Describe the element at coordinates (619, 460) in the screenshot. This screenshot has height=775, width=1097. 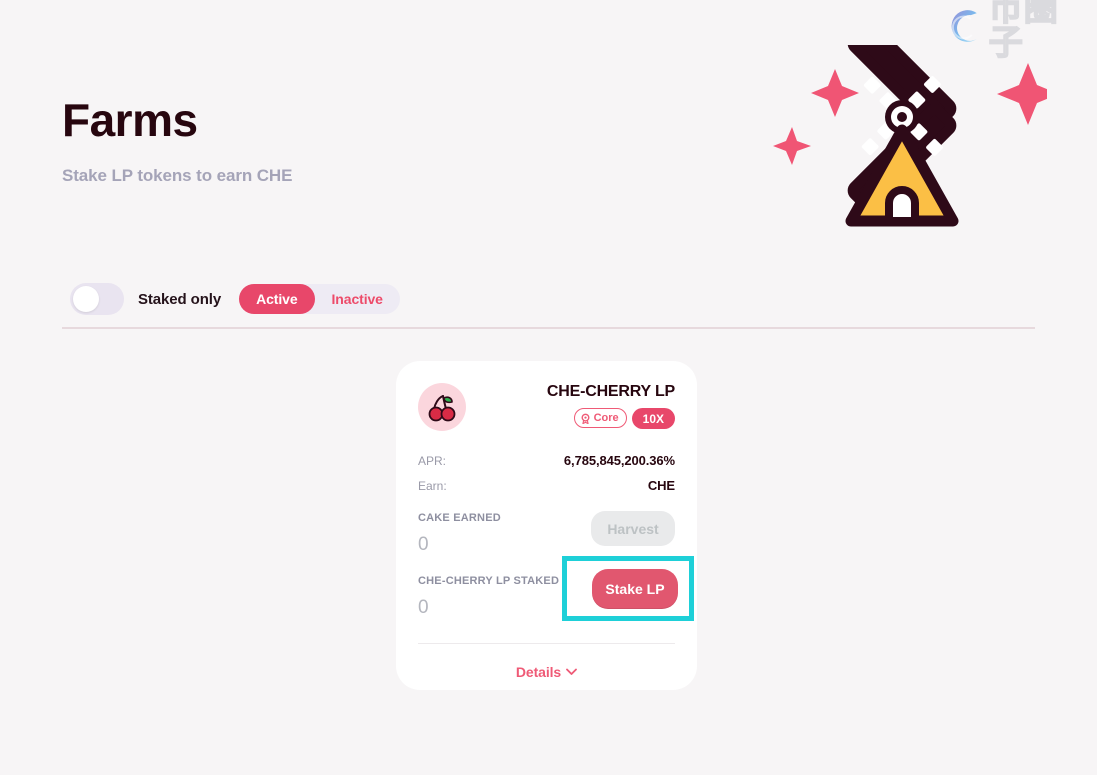
I see `apr-value: 6,785,845,200.36%` at that location.